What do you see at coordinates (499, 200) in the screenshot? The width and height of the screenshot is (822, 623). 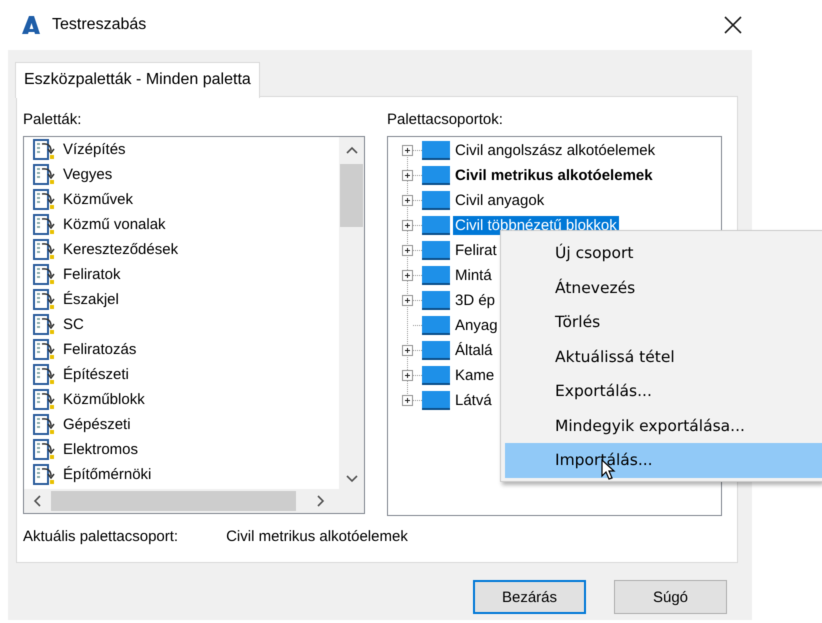 I see `tree-item: Civil anyagok` at bounding box center [499, 200].